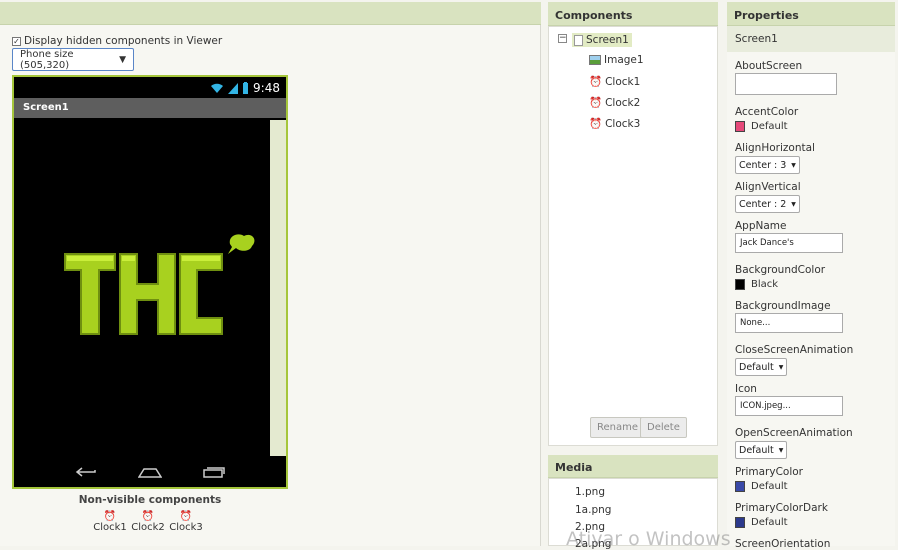 This screenshot has height=550, width=898. I want to click on nonvisible-clock2: ⏰ Clock2, so click(148, 522).